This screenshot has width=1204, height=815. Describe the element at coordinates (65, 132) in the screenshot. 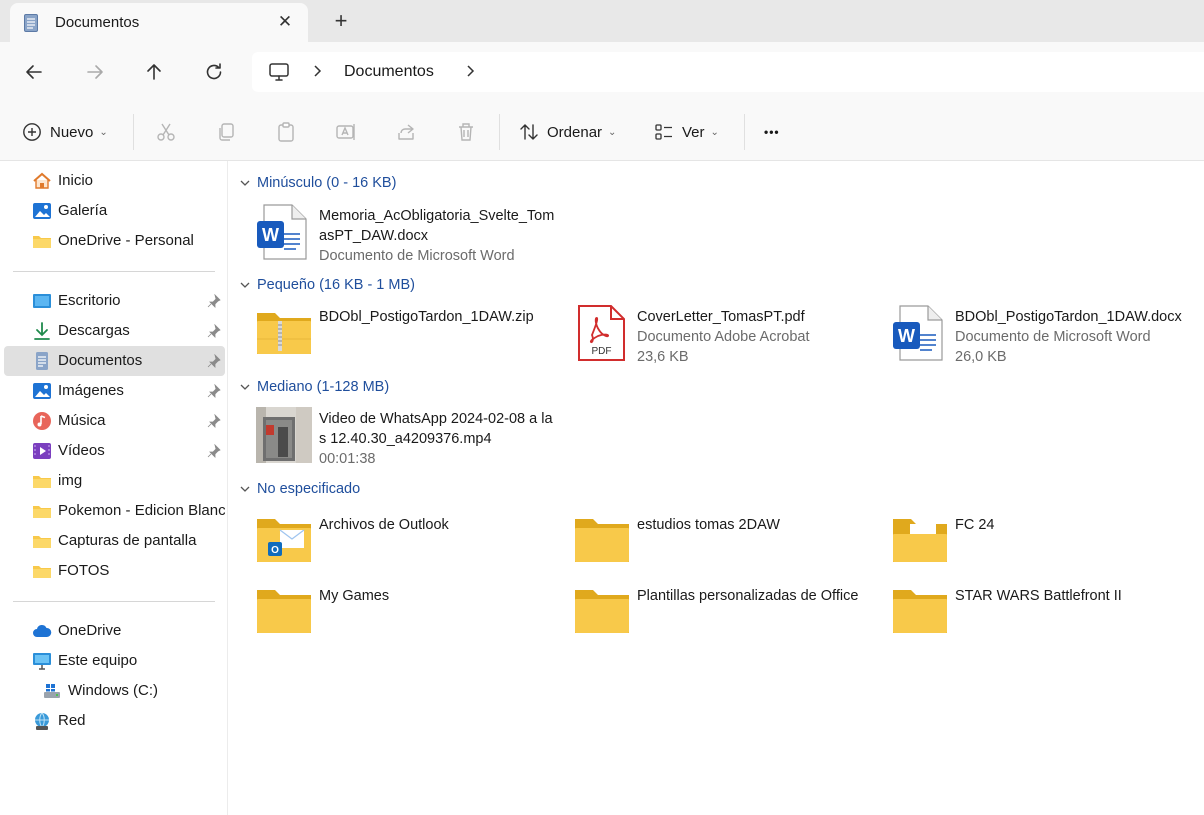

I see `new-button: Nuevo ⌄` at that location.